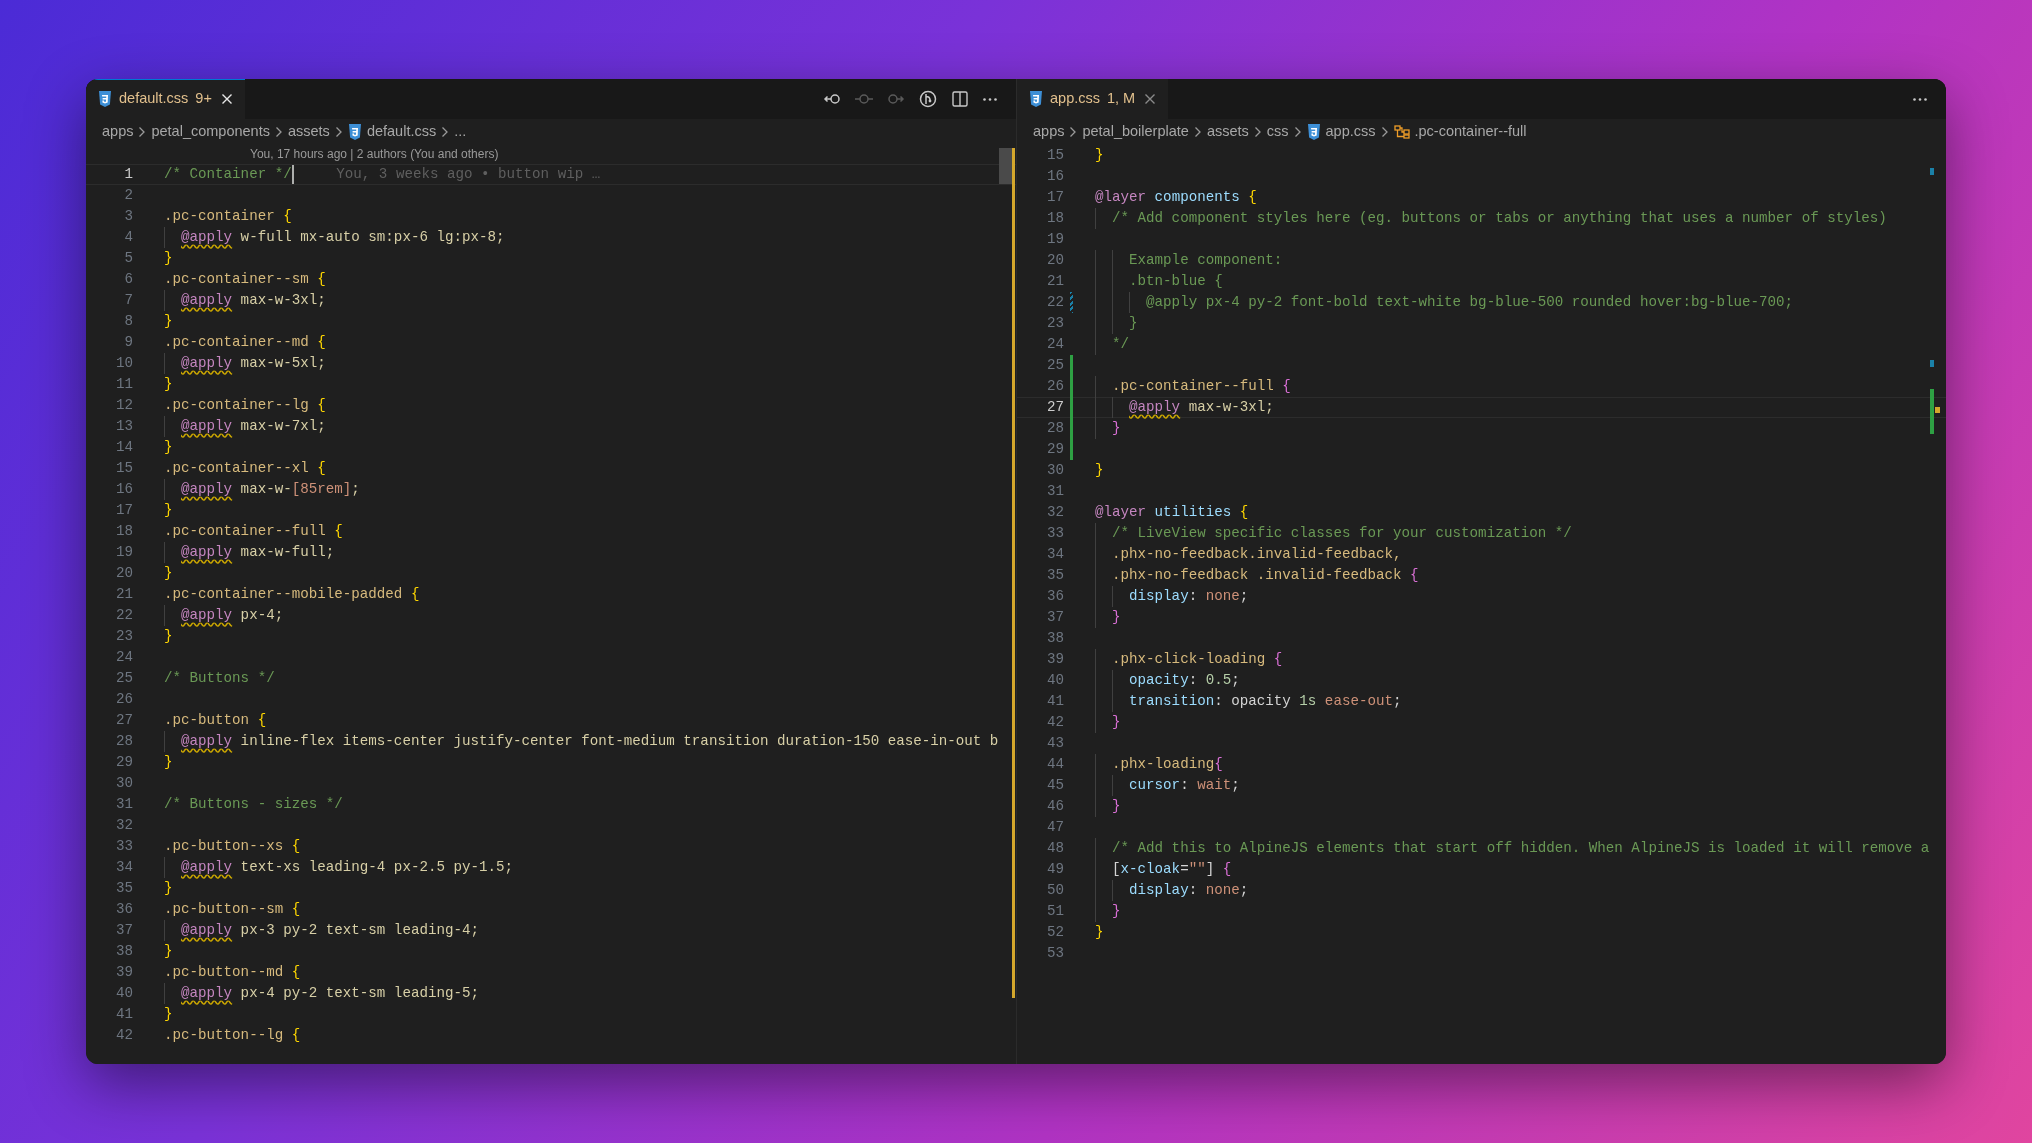 The width and height of the screenshot is (2032, 1143). Describe the element at coordinates (123, 762) in the screenshot. I see `line-number: 29` at that location.